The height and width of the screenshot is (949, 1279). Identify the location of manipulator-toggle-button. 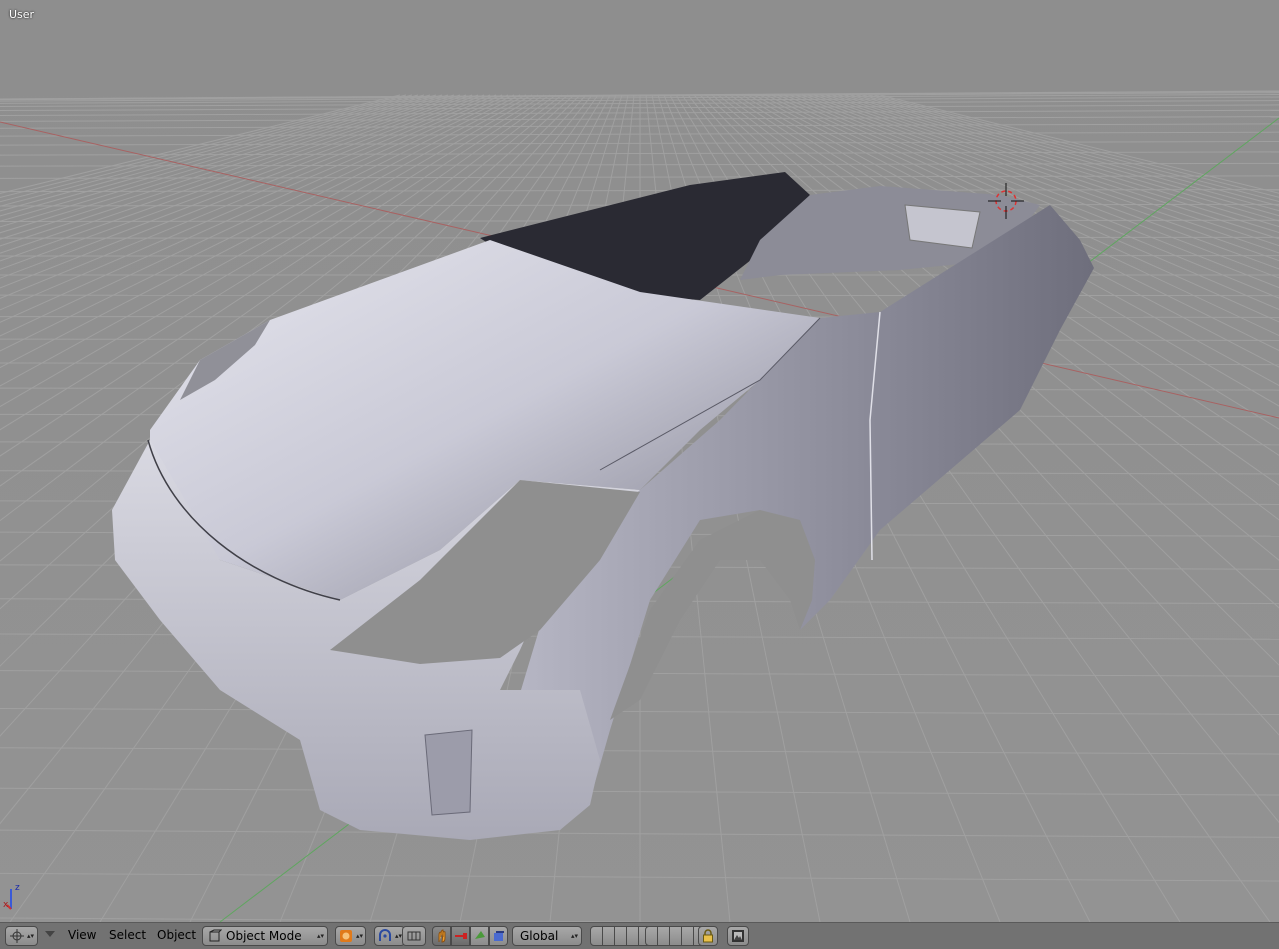
(441, 936).